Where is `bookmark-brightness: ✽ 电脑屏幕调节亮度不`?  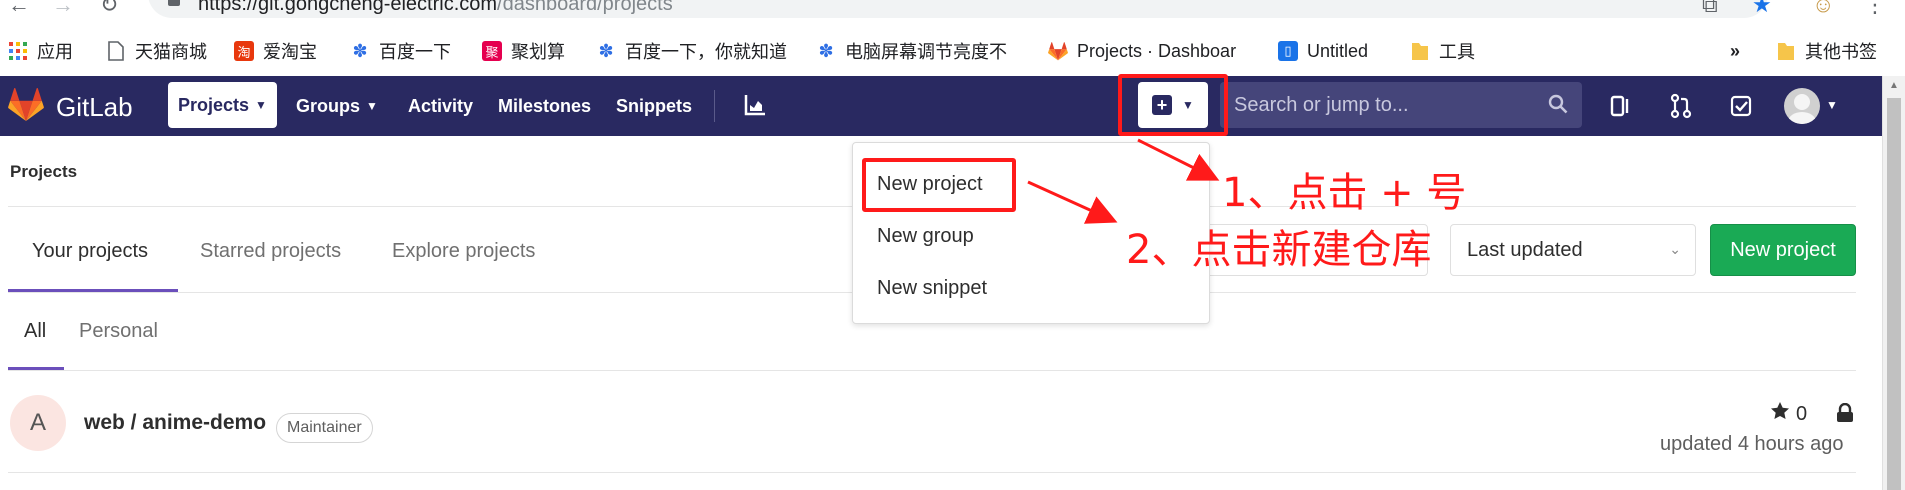 bookmark-brightness: ✽ 电脑屏幕调节亮度不 is located at coordinates (921, 51).